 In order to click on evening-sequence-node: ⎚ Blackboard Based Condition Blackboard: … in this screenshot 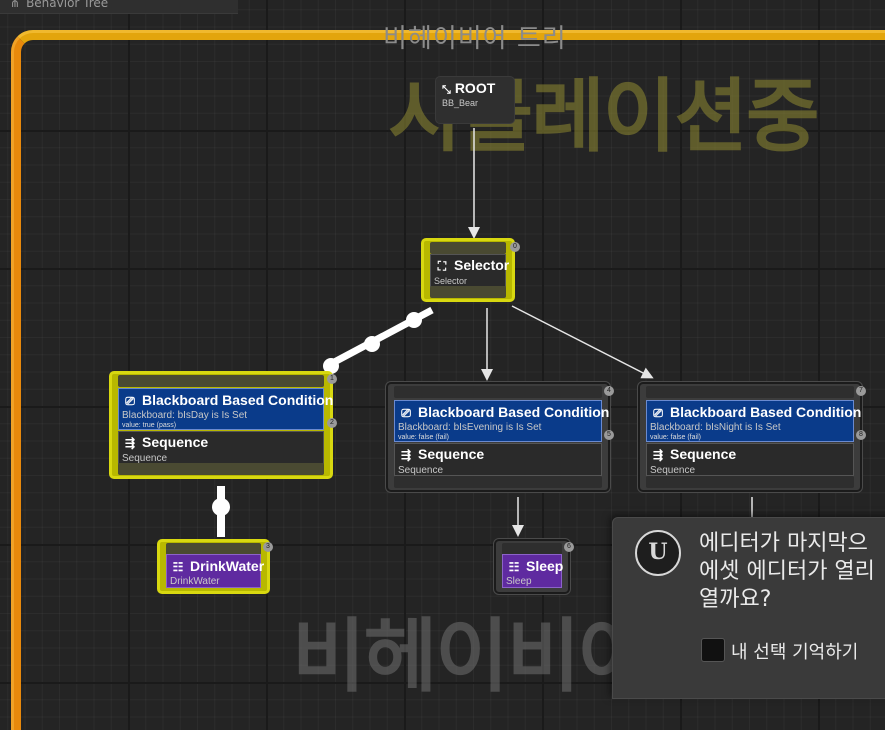, I will do `click(500, 437)`.